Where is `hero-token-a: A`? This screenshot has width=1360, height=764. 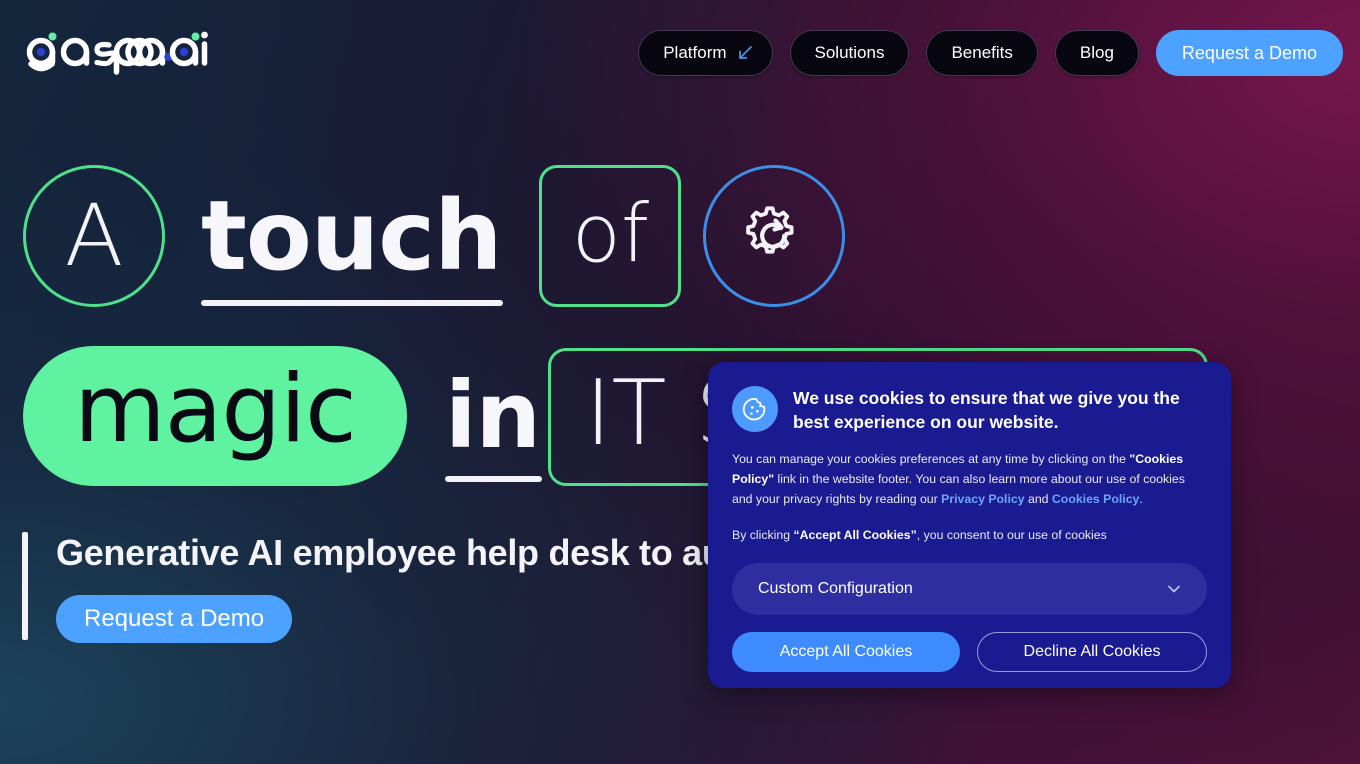
hero-token-a: A is located at coordinates (94, 236).